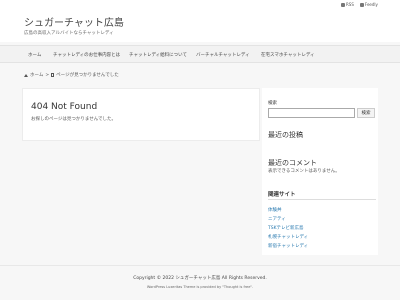 The width and height of the screenshot is (400, 300). What do you see at coordinates (74, 119) in the screenshot?
I see `not-found-message: お探しのページは見つかりませんでした。` at bounding box center [74, 119].